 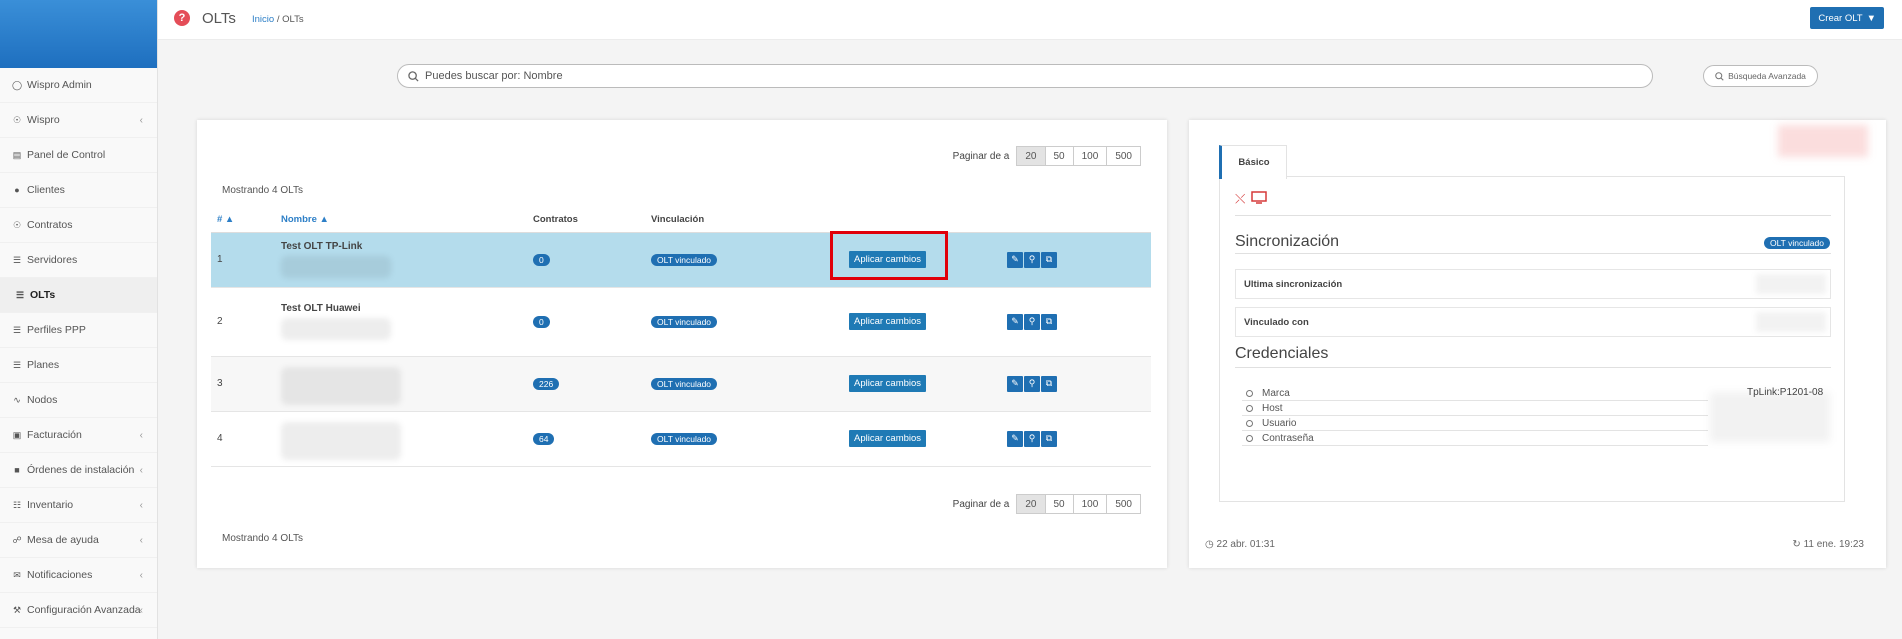 I want to click on col-apply, so click(x=922, y=220).